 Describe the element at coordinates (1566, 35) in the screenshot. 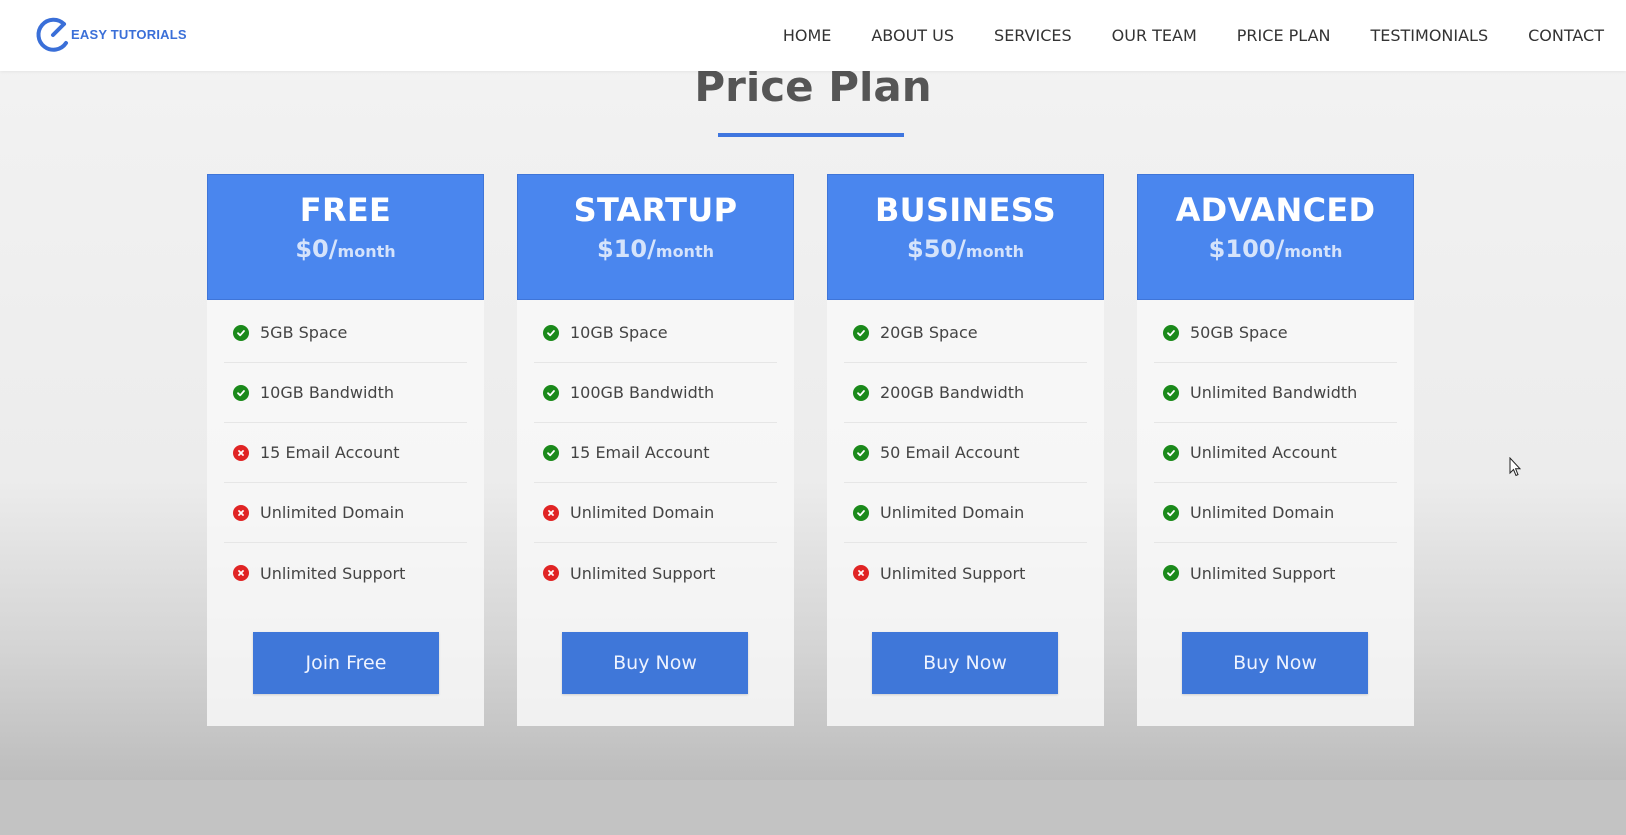

I see `nav-contact: CONTACT` at that location.